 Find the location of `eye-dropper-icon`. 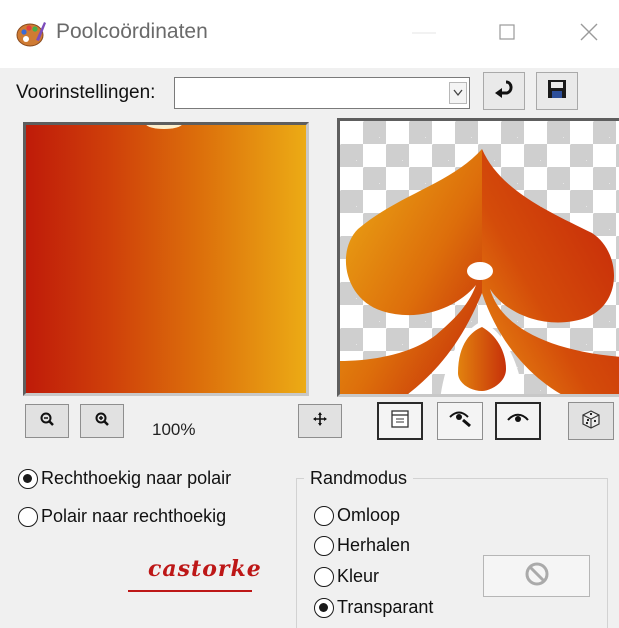

eye-dropper-icon is located at coordinates (460, 421).